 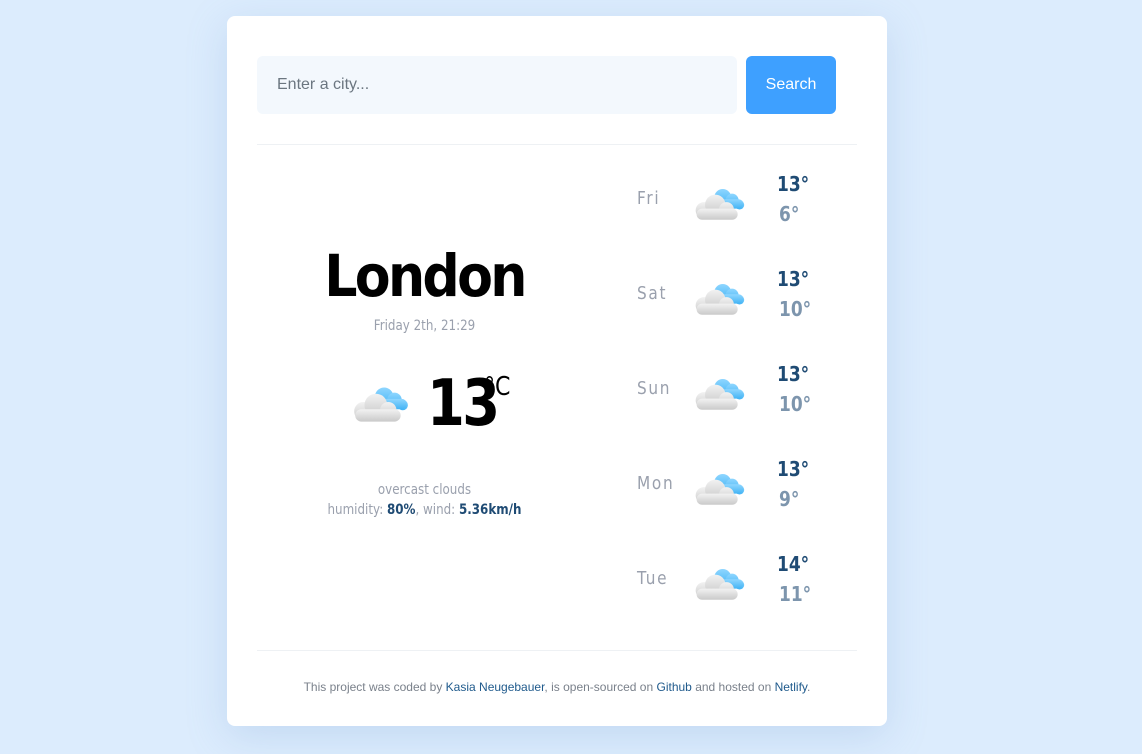 What do you see at coordinates (490, 510) in the screenshot?
I see `wind-value: 5.36km/h` at bounding box center [490, 510].